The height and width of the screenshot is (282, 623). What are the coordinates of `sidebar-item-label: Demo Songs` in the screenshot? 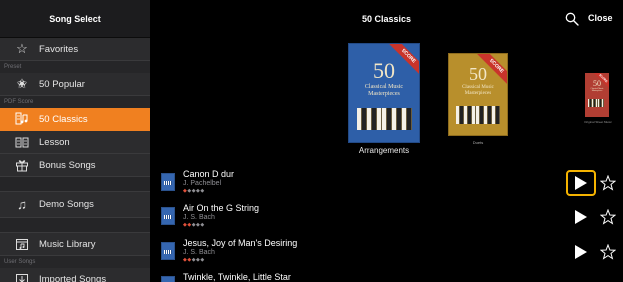 It's located at (66, 204).